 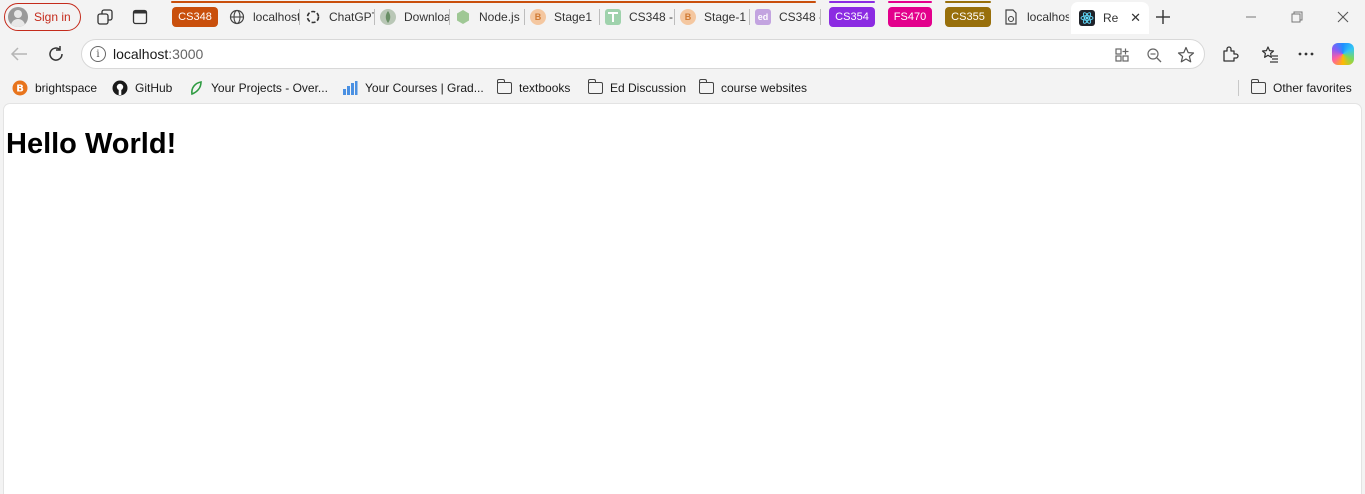 I want to click on tab-nodejs: Node.js, so click(x=490, y=17).